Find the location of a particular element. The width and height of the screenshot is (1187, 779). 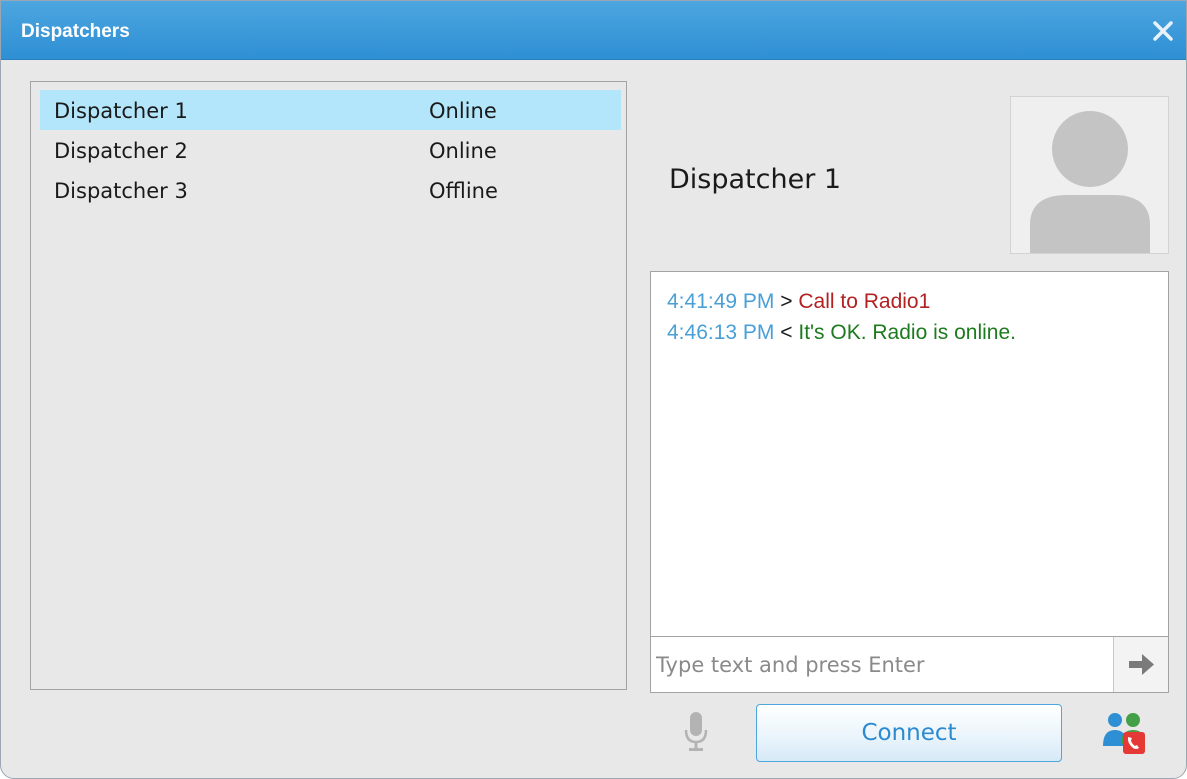

arrow-right-icon is located at coordinates (1141, 664).